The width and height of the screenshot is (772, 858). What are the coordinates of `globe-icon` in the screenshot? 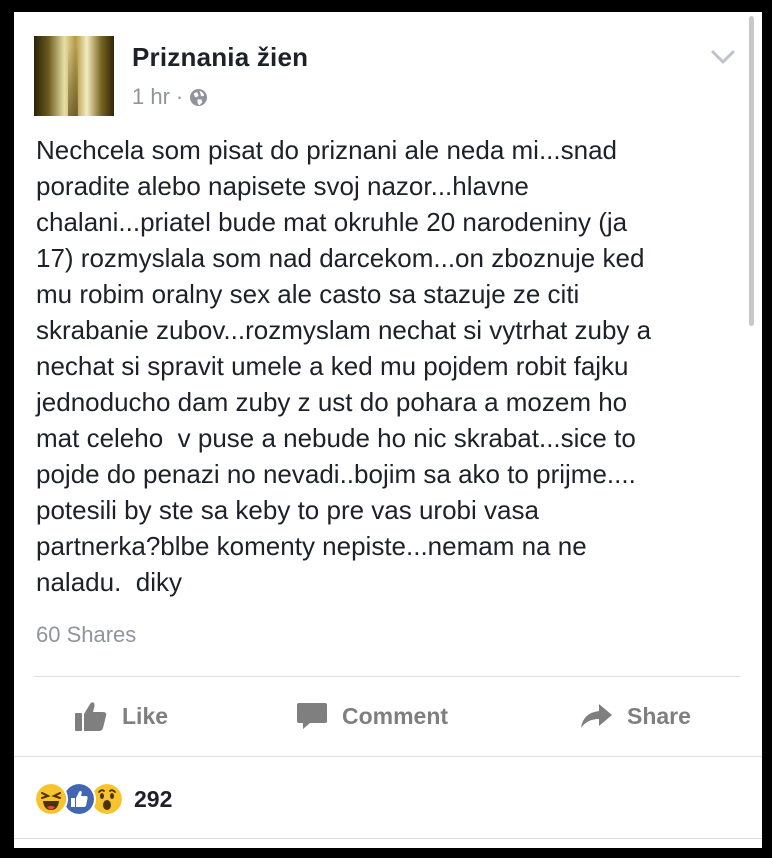 It's located at (199, 97).